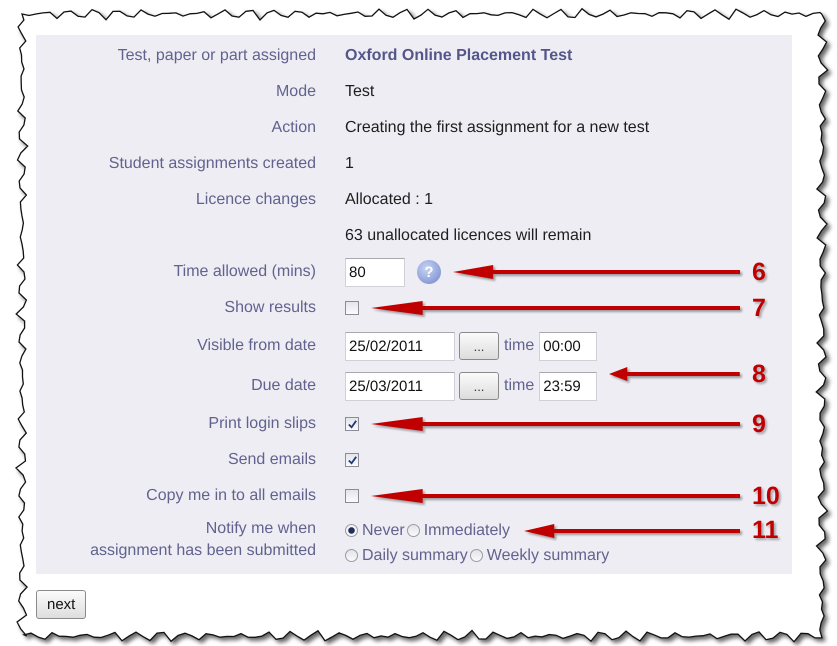 Image resolution: width=837 pixels, height=646 pixels. Describe the element at coordinates (359, 92) in the screenshot. I see `field-value: Test` at that location.